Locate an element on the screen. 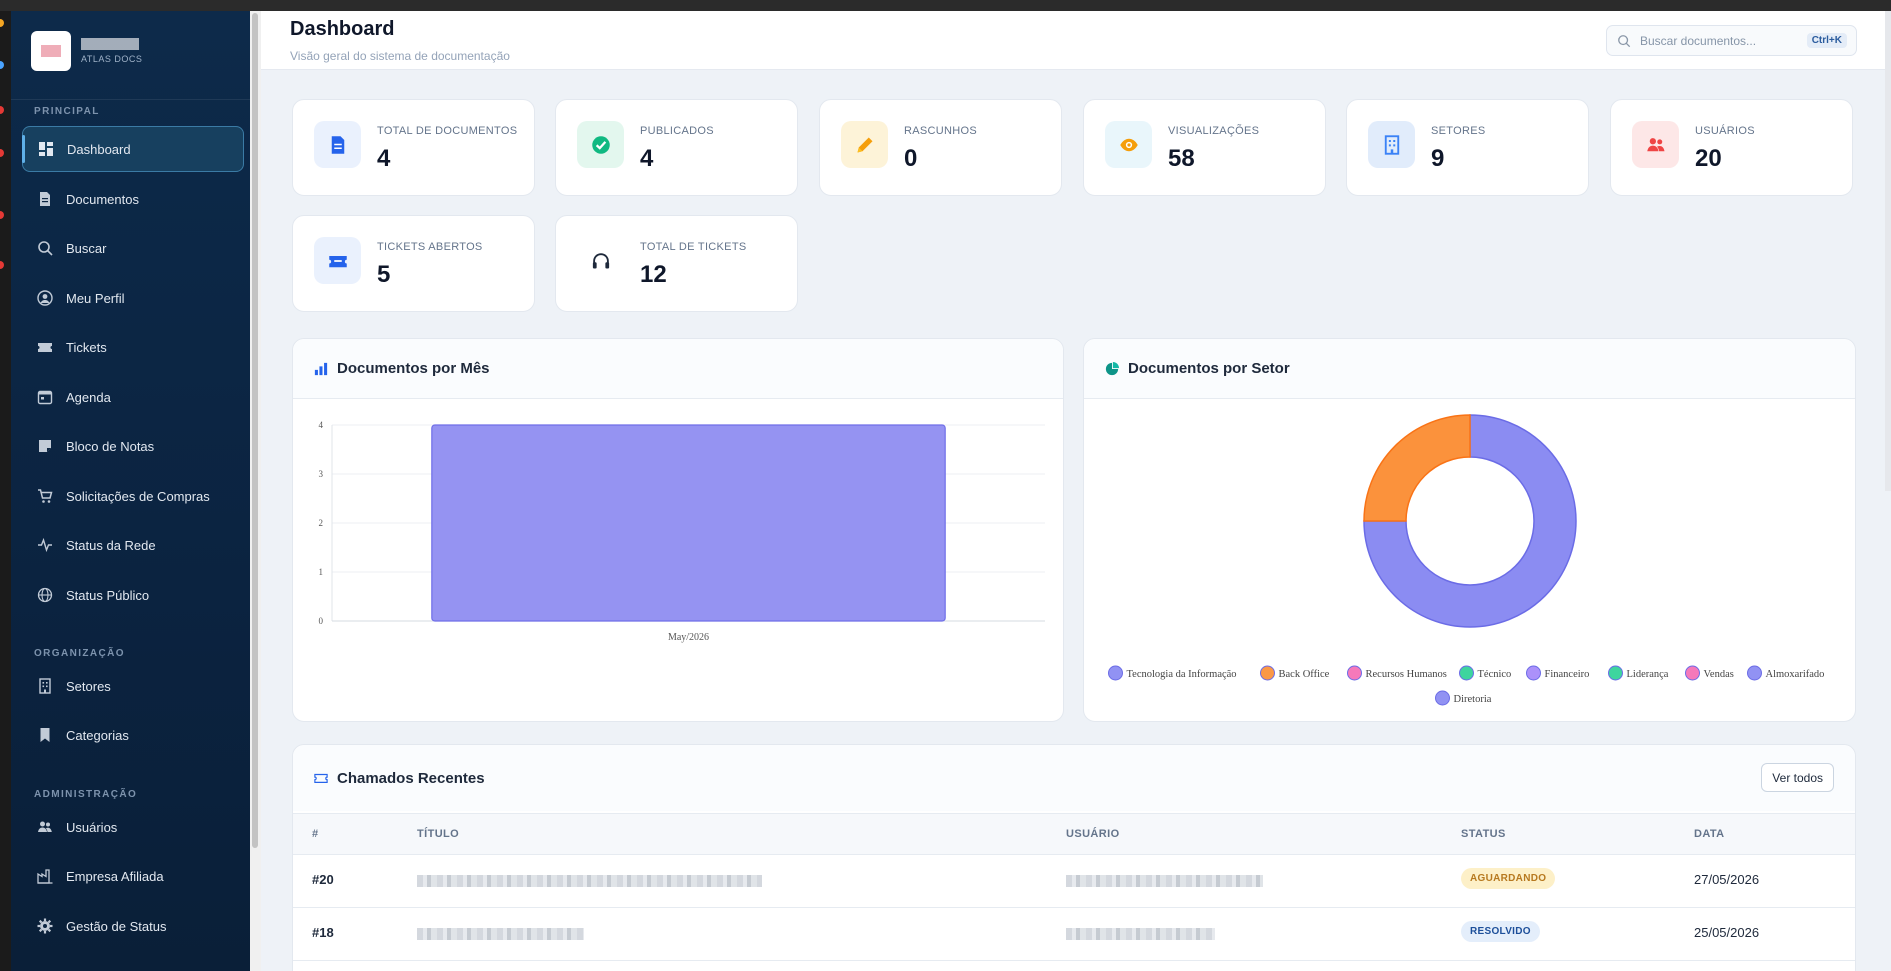 The width and height of the screenshot is (1891, 971). brand-logo is located at coordinates (51, 51).